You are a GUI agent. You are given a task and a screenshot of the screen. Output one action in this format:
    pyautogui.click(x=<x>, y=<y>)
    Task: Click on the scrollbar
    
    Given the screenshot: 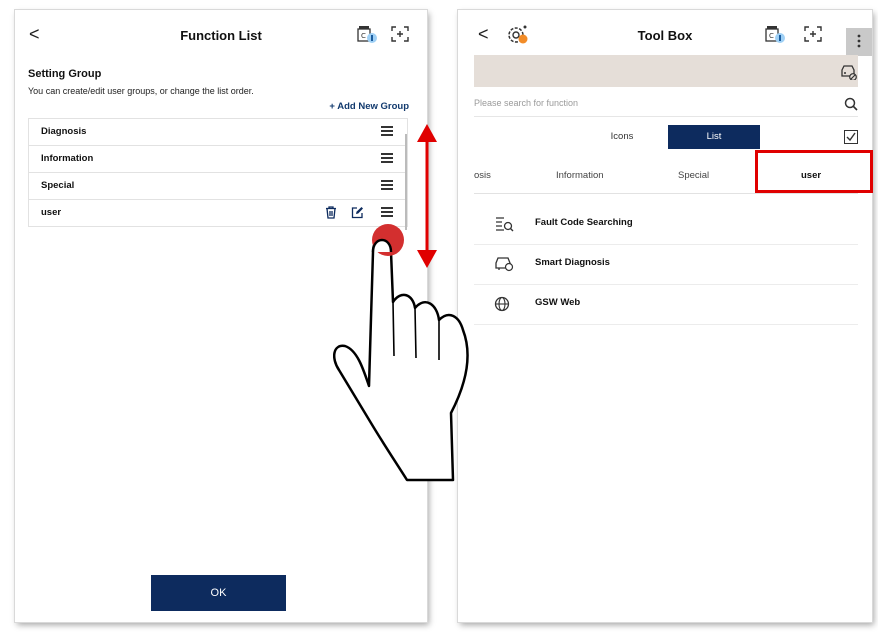 What is the action you would take?
    pyautogui.click(x=406, y=182)
    